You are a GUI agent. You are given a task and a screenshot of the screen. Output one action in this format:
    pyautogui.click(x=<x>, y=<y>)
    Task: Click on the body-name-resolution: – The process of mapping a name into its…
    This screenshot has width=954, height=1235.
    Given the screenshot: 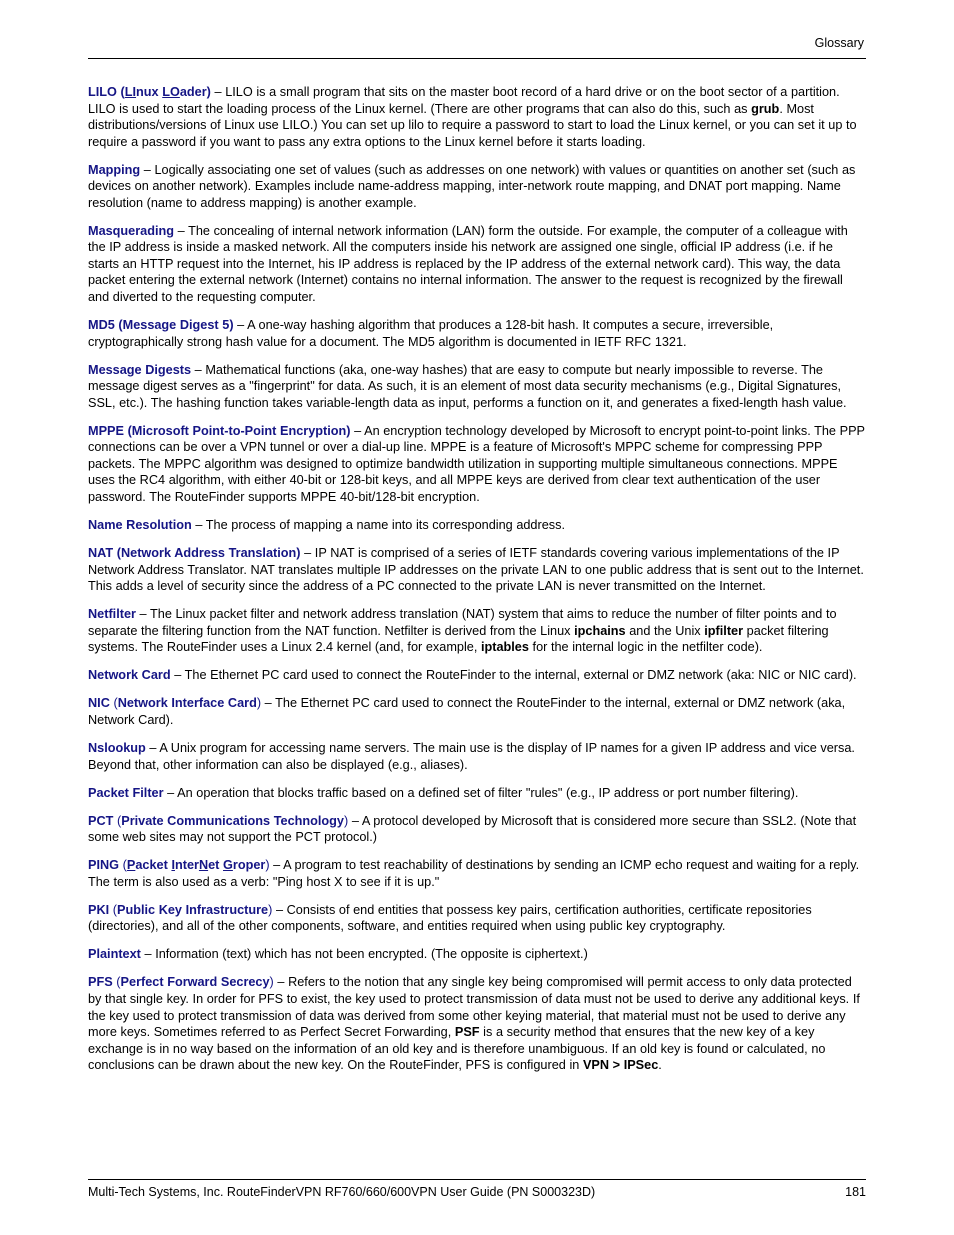 What is the action you would take?
    pyautogui.click(x=378, y=525)
    